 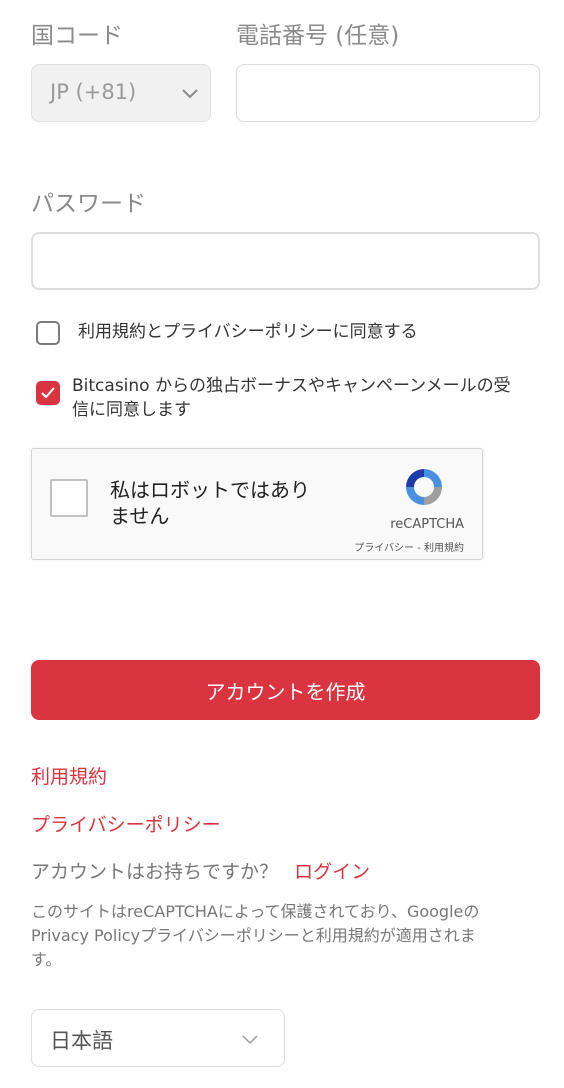 I want to click on promo-checkbox, so click(x=48, y=393).